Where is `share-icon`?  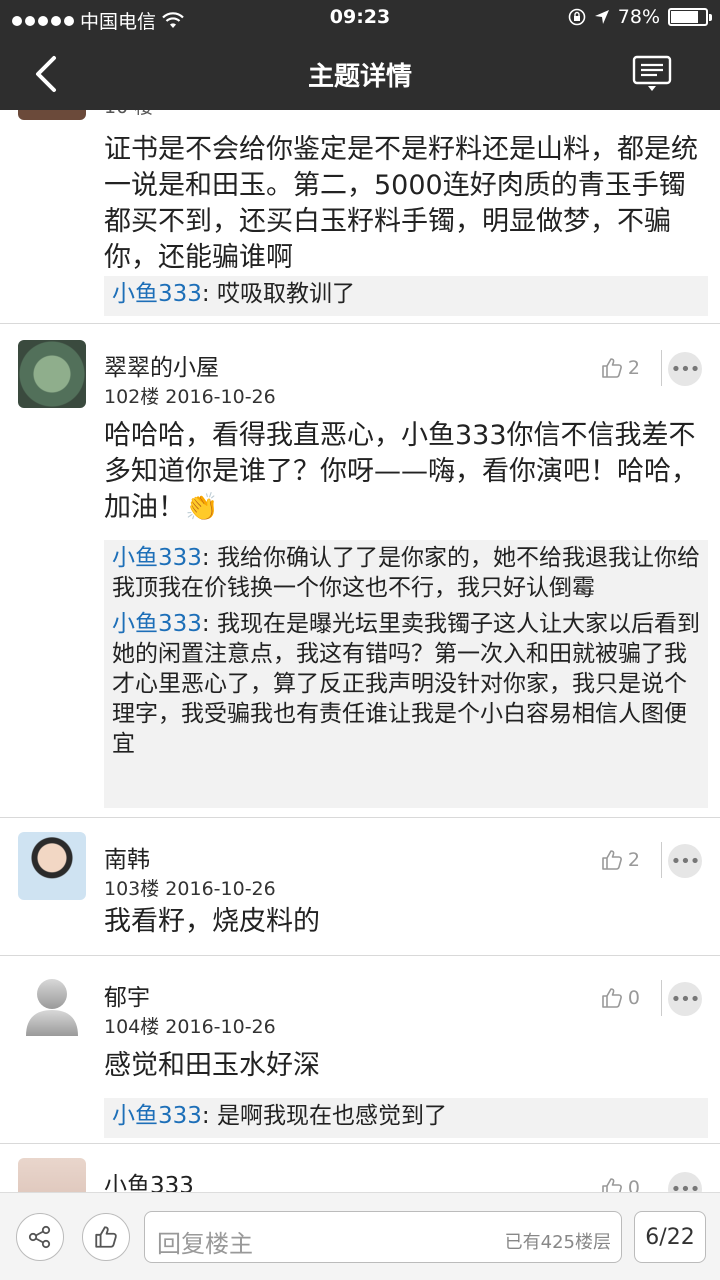 share-icon is located at coordinates (39, 1237).